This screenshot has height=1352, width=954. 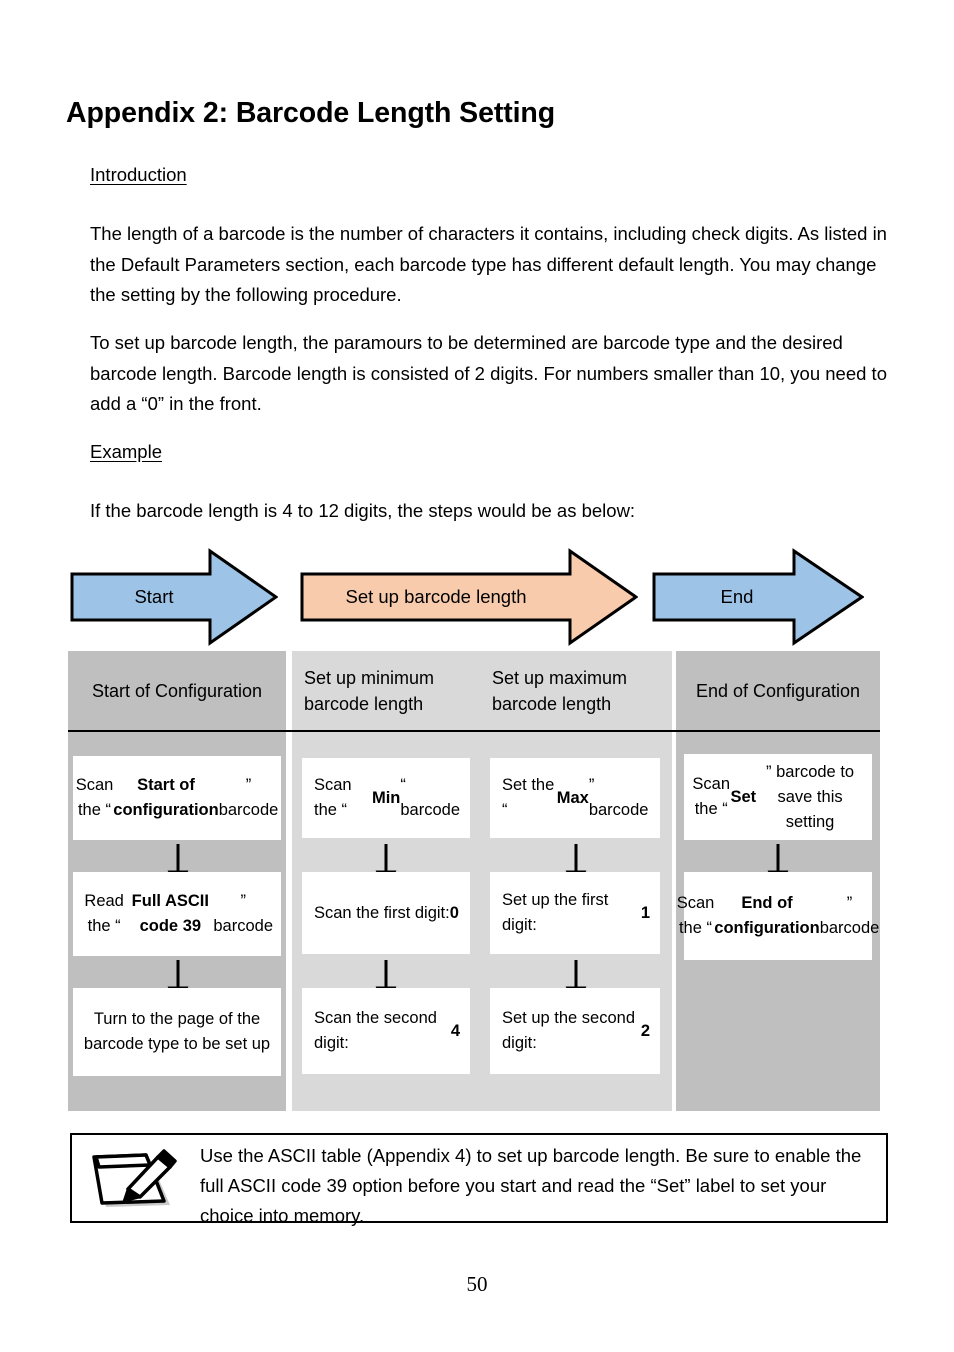 I want to click on column-header: End of Configuration, so click(x=778, y=690).